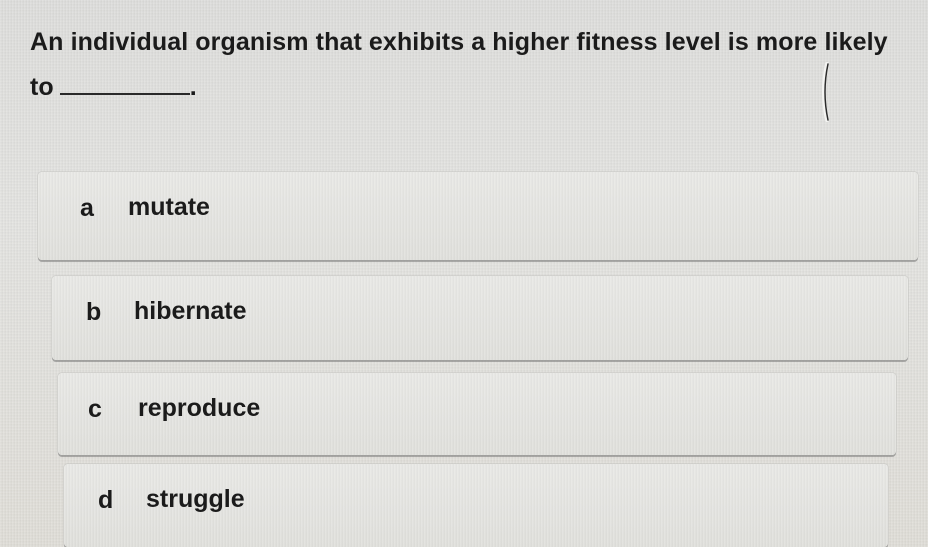 The width and height of the screenshot is (928, 547). What do you see at coordinates (94, 312) in the screenshot?
I see `option-letter: b` at bounding box center [94, 312].